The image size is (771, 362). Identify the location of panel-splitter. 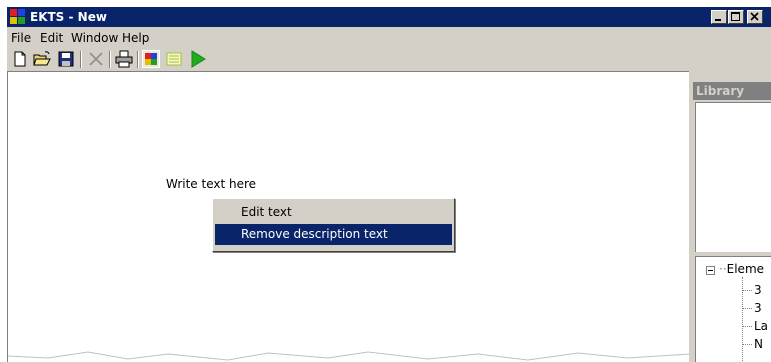
(691, 216).